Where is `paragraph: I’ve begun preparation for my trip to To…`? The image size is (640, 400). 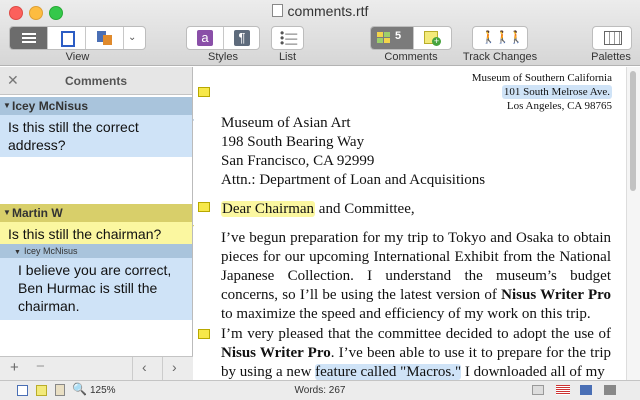 paragraph: I’ve begun preparation for my trip to To… is located at coordinates (416, 276).